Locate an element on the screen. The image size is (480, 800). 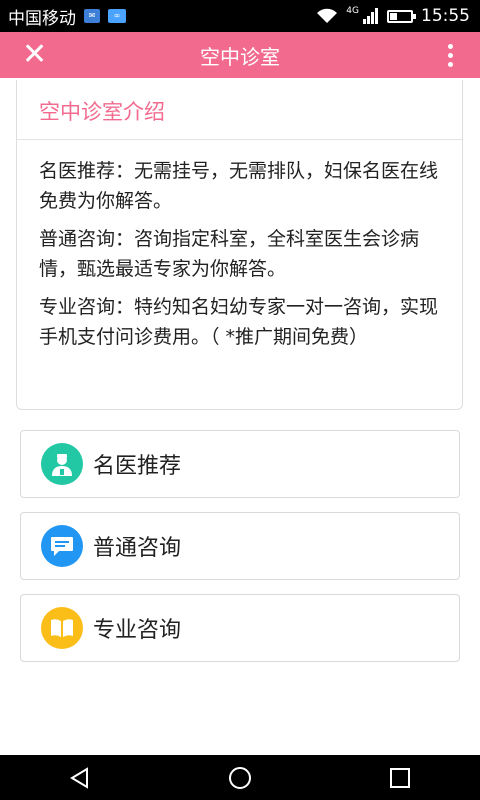
status-bar: 中国移动 ✉ ∞ 4G 15:55 is located at coordinates (240, 16).